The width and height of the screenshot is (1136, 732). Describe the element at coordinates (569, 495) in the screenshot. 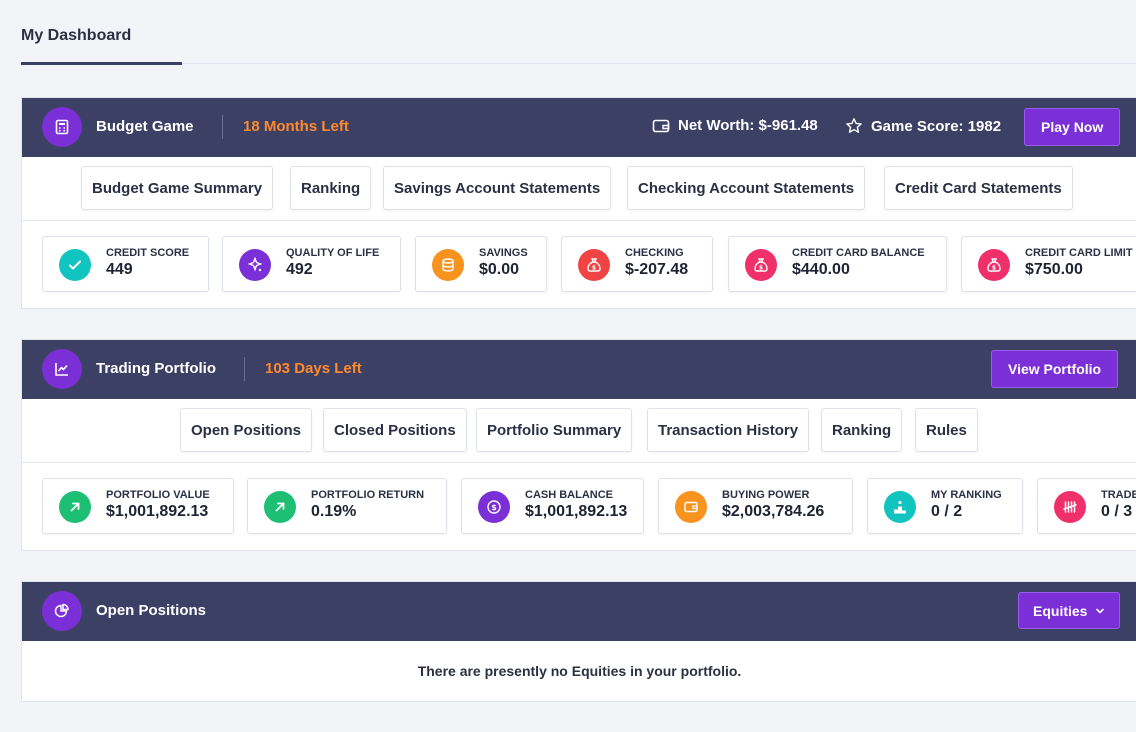

I see `stat-label: CASH BALANCE` at that location.